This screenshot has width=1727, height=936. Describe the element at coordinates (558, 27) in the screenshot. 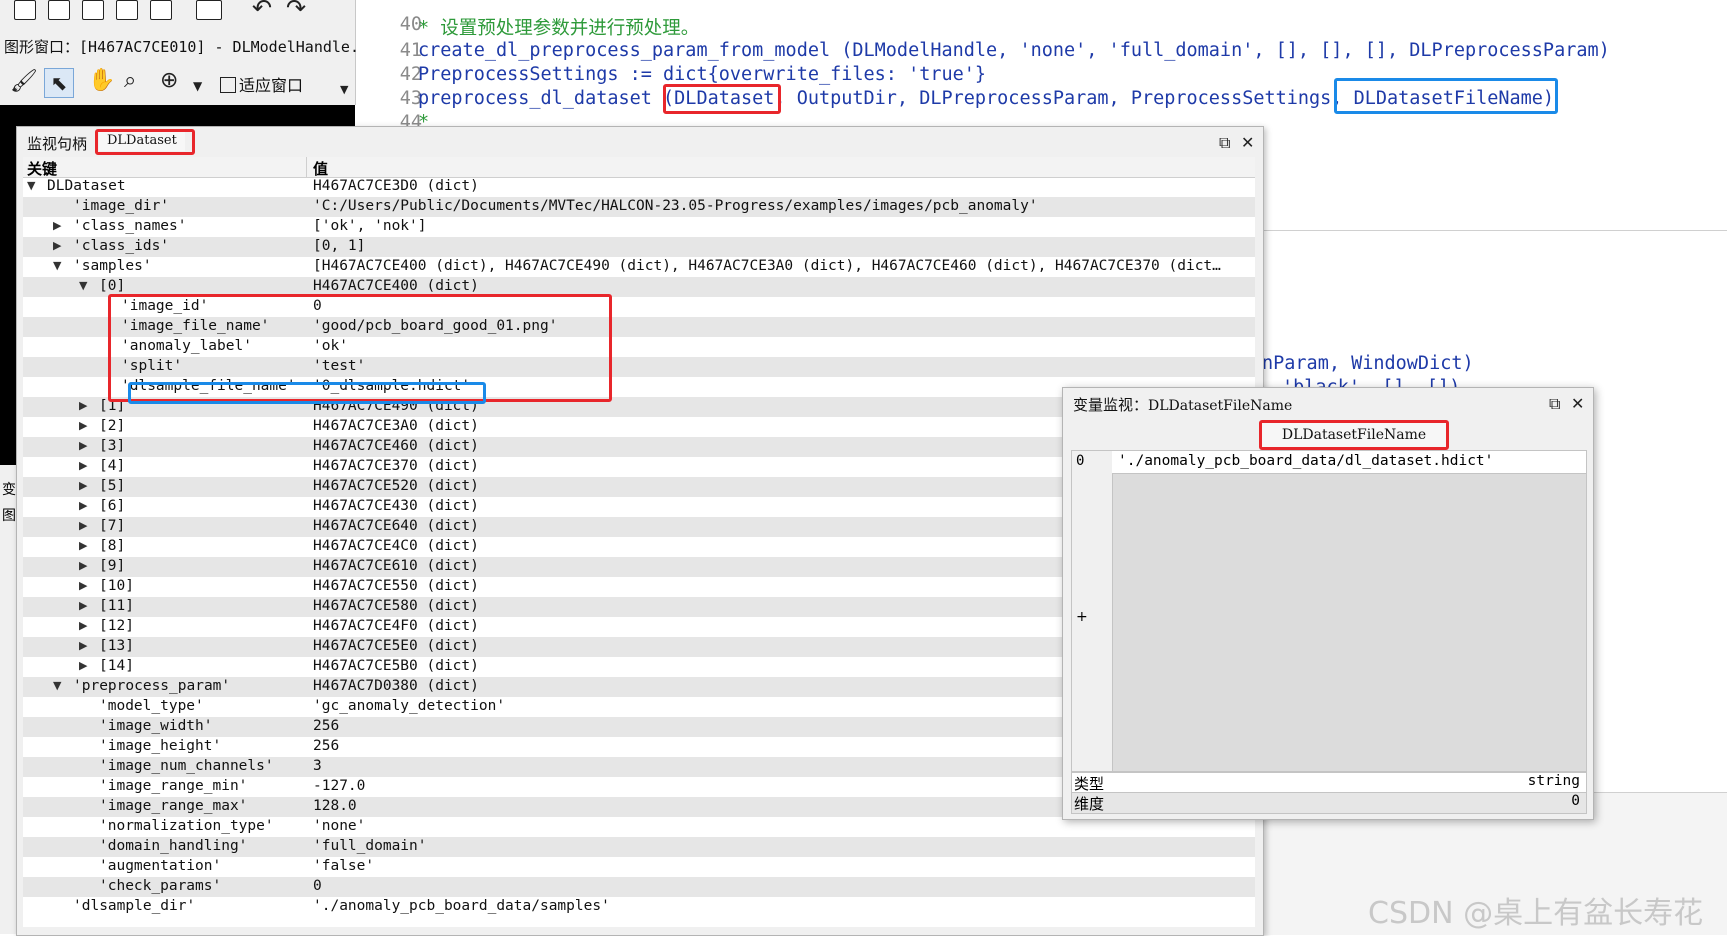

I see `code-line: * 设置预处理参数并进行预处理。` at that location.